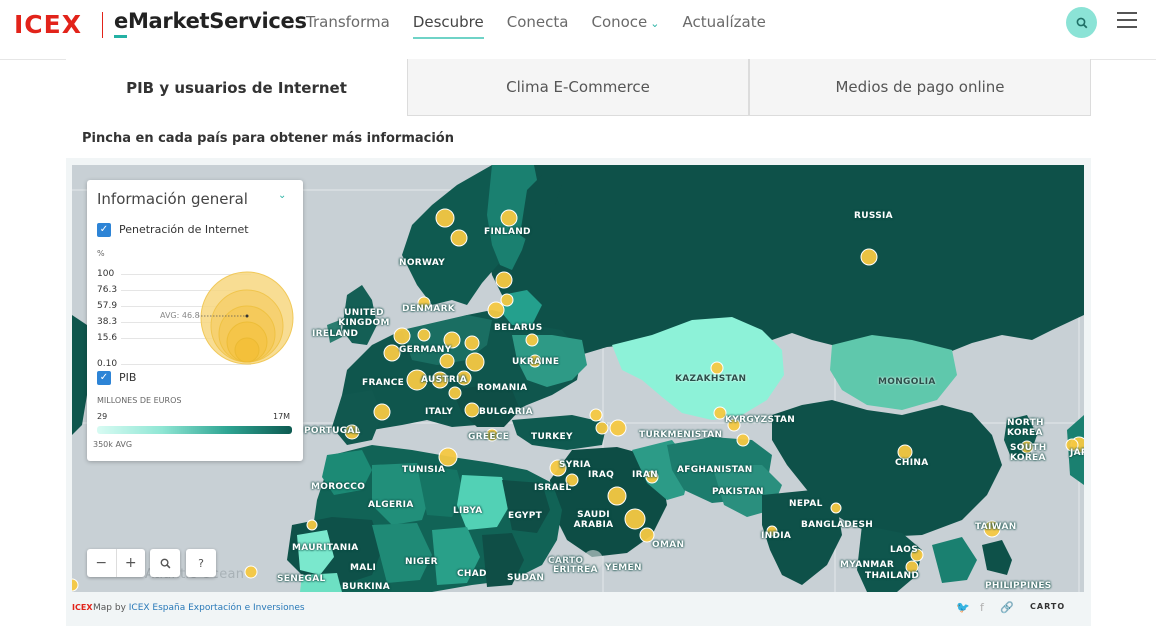 This screenshot has width=1156, height=629. I want to click on label-israel: ISRAEL, so click(553, 488).